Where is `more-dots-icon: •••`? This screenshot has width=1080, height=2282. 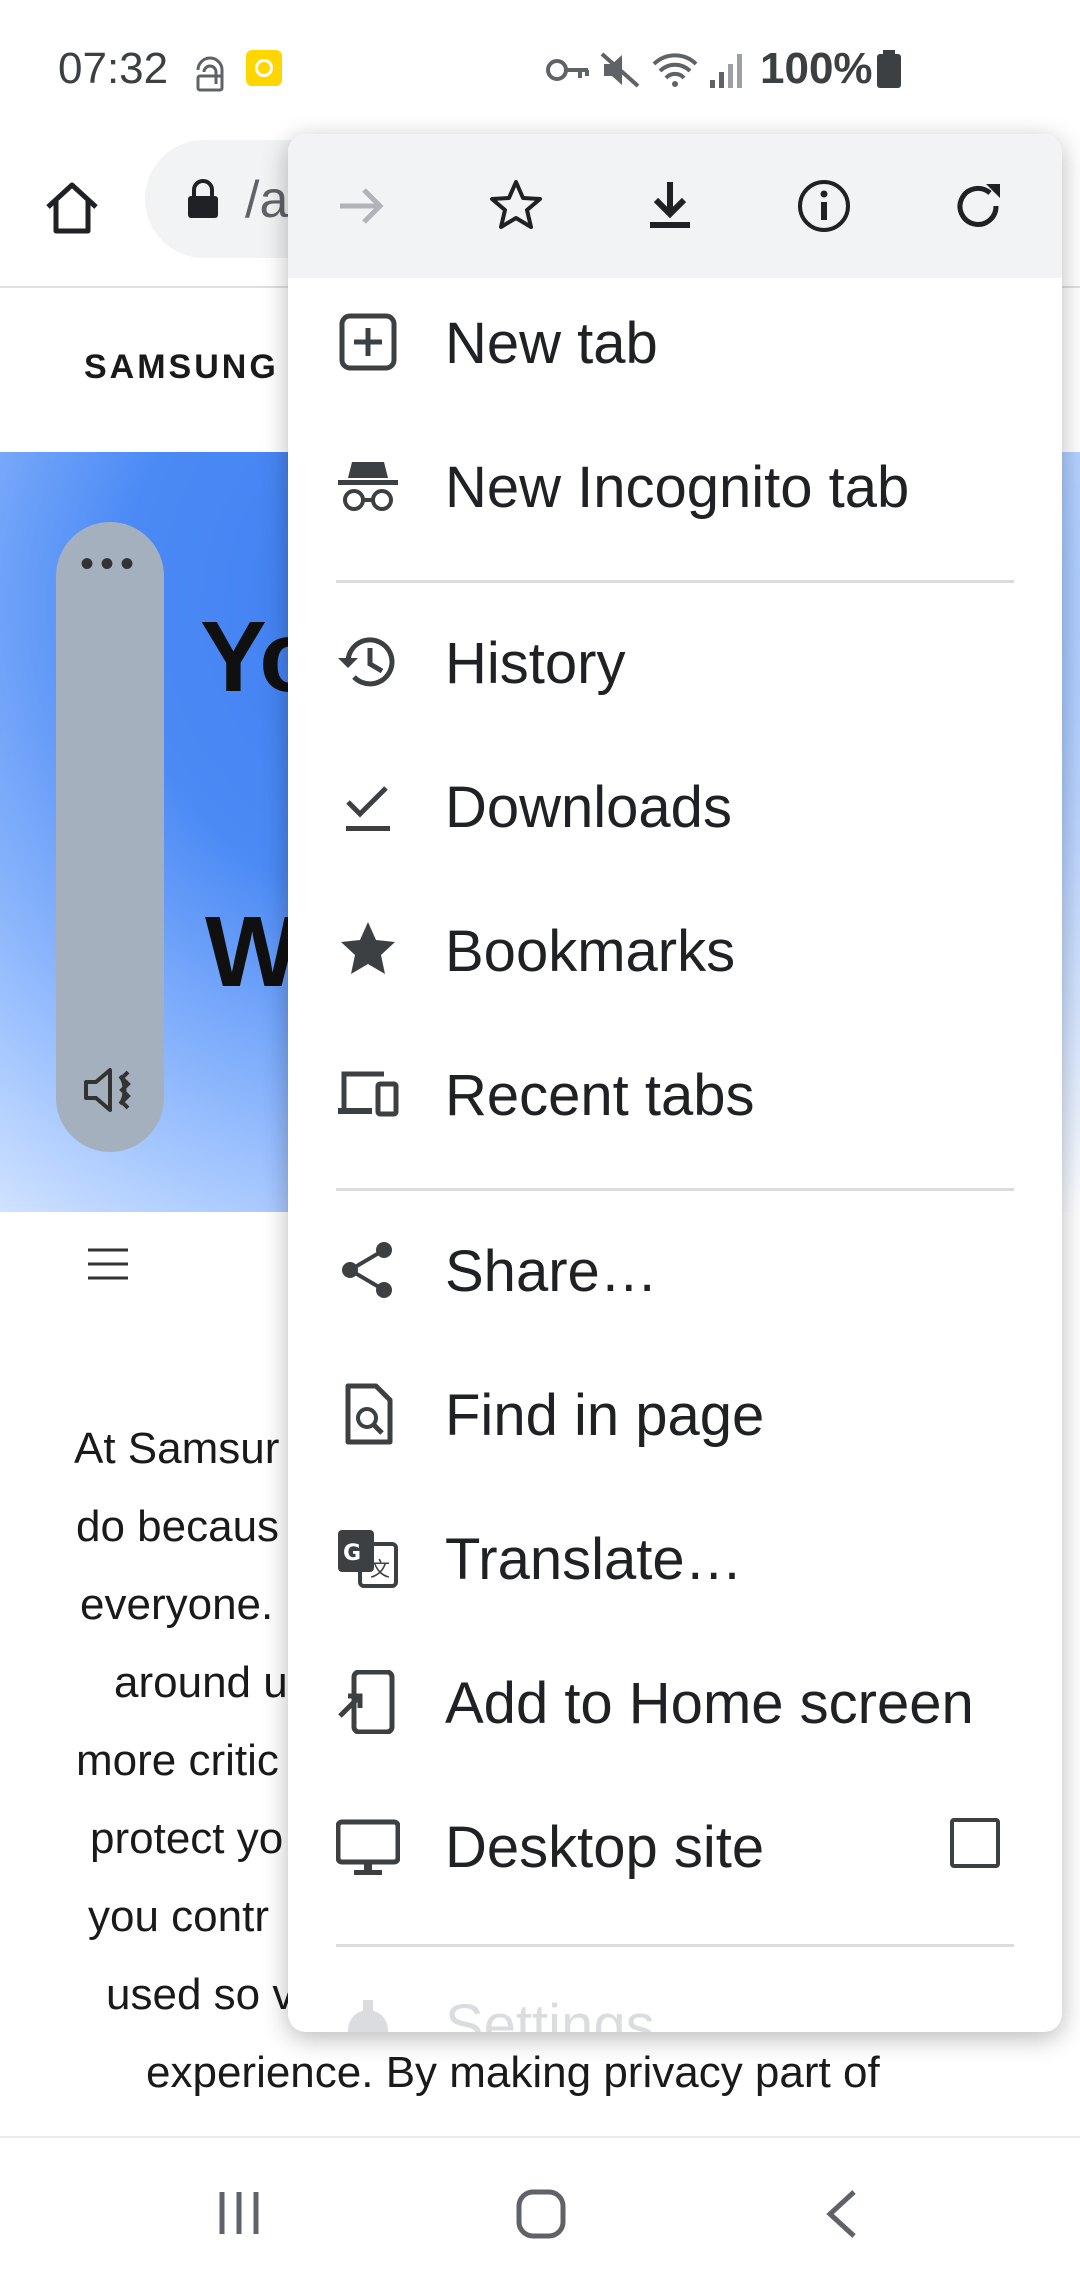 more-dots-icon: ••• is located at coordinates (110, 564).